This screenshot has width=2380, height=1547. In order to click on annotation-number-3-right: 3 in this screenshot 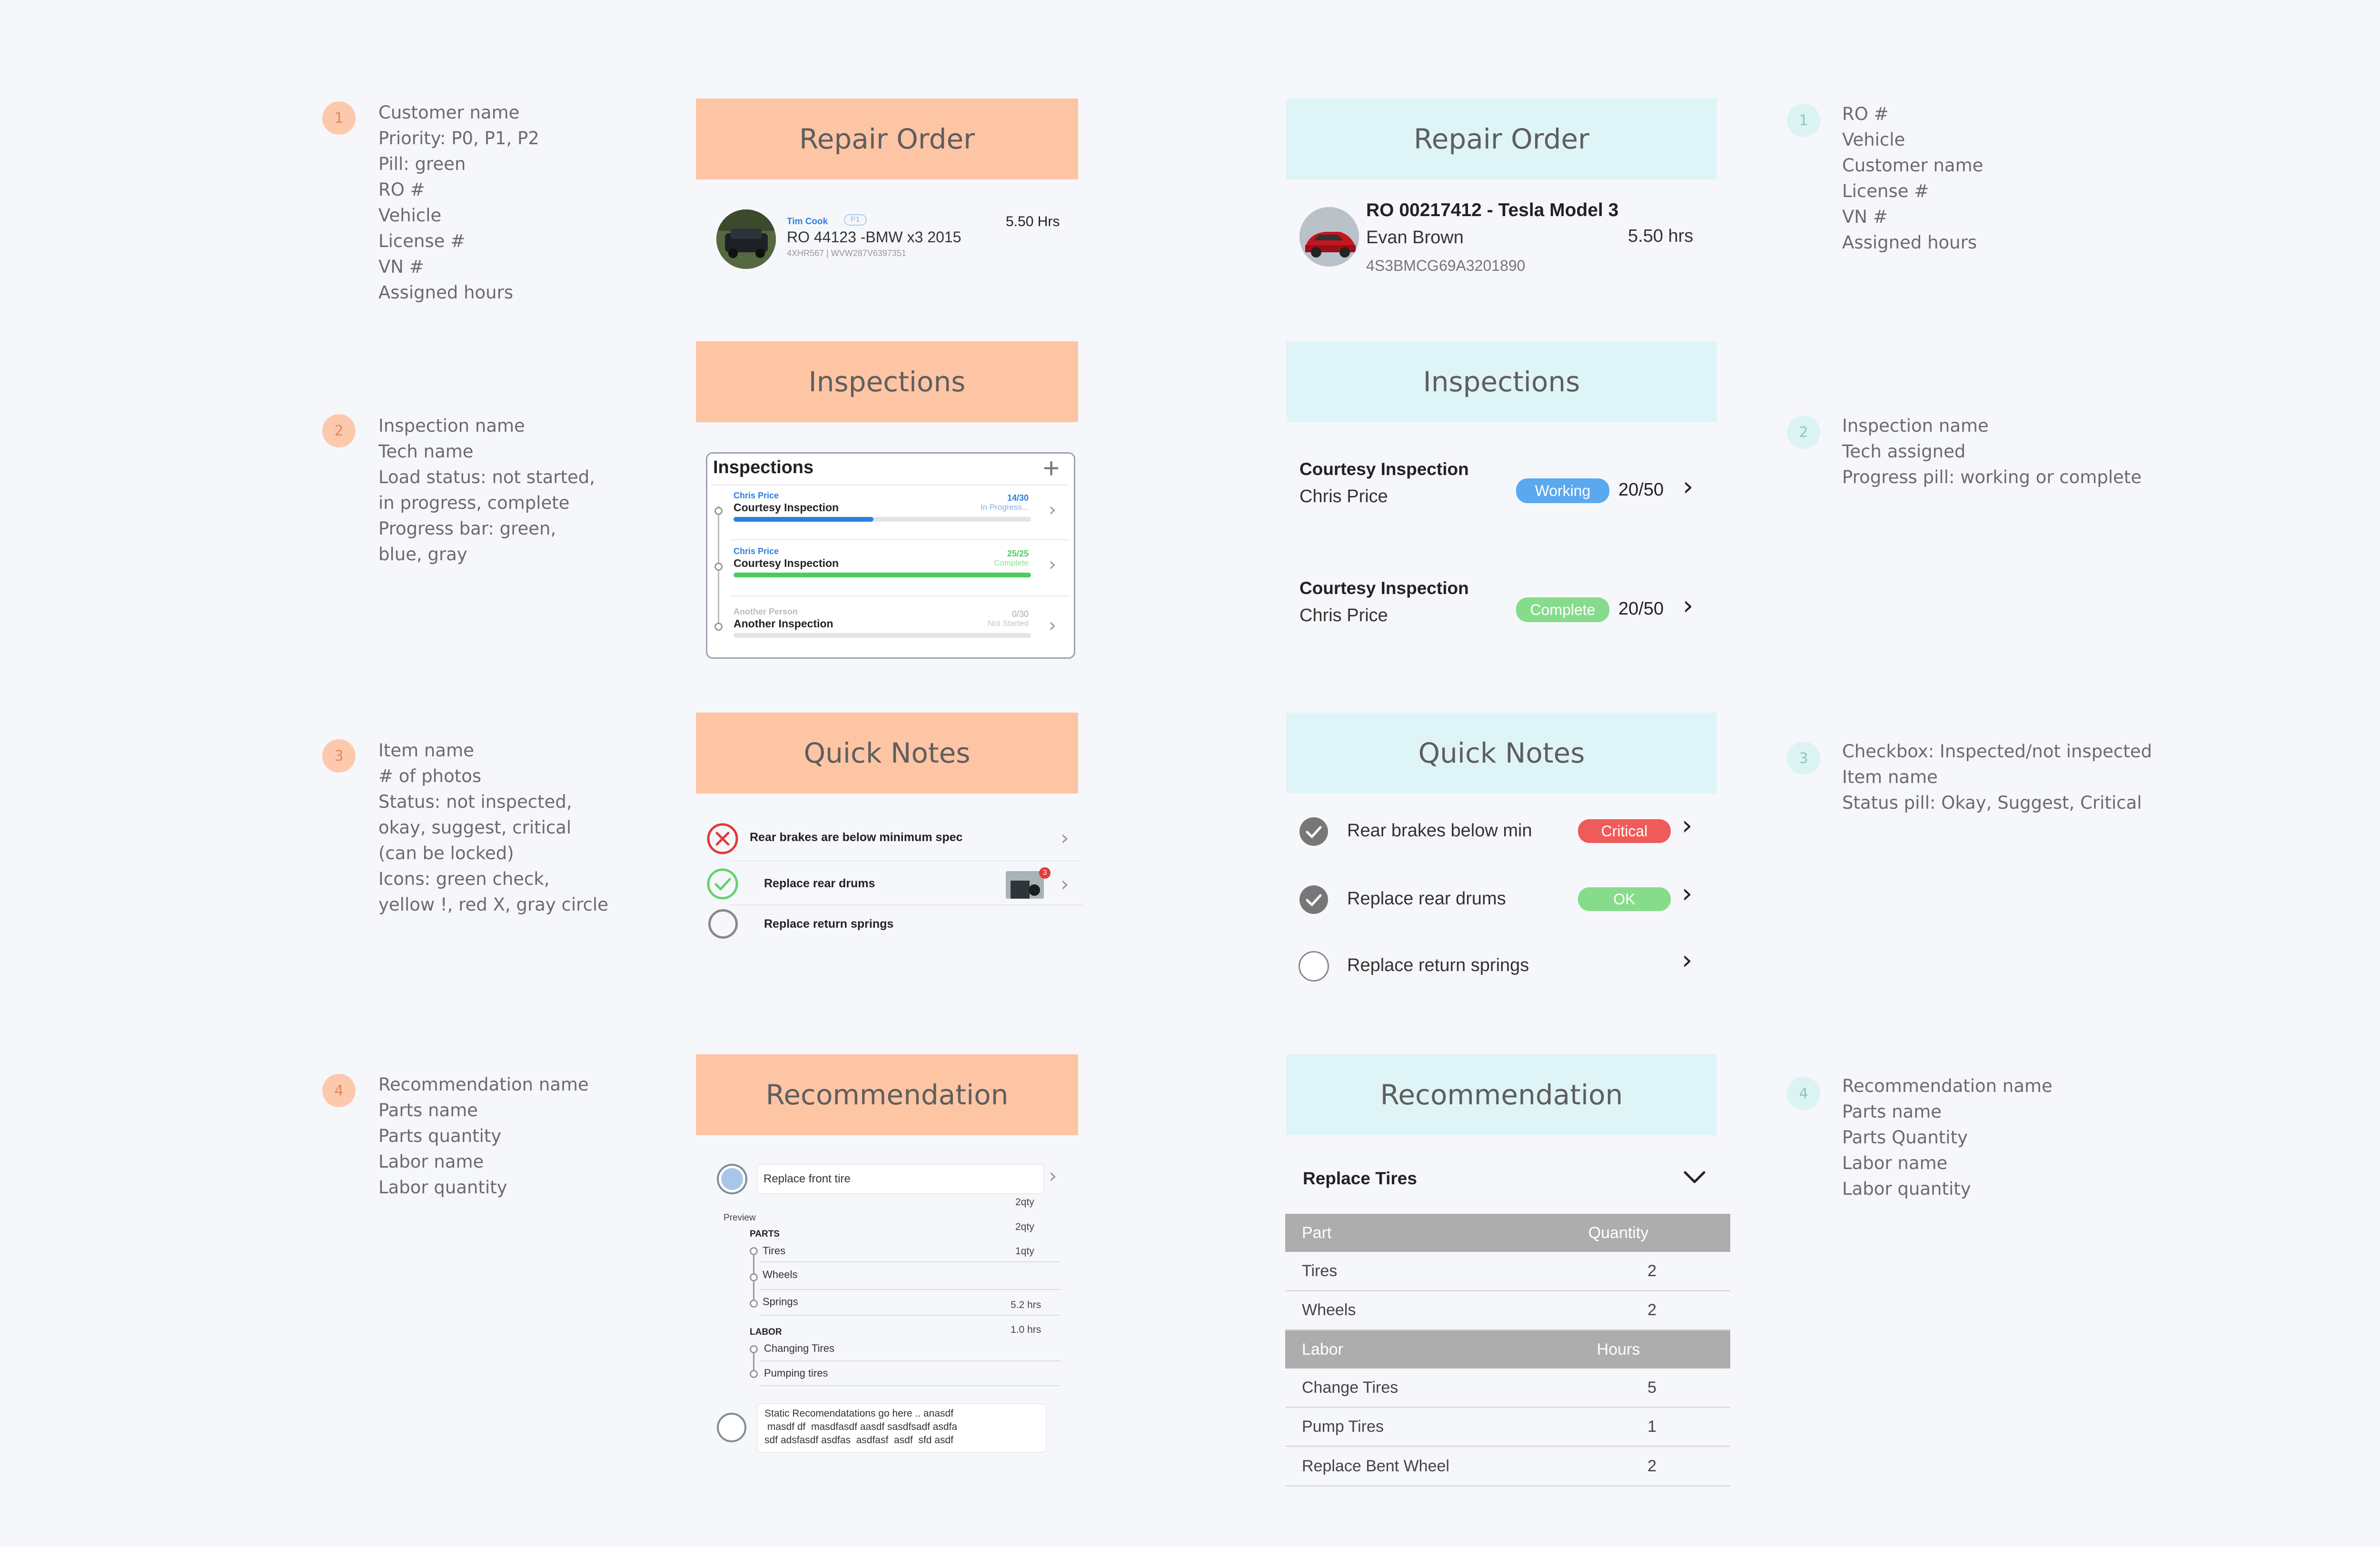, I will do `click(1803, 758)`.